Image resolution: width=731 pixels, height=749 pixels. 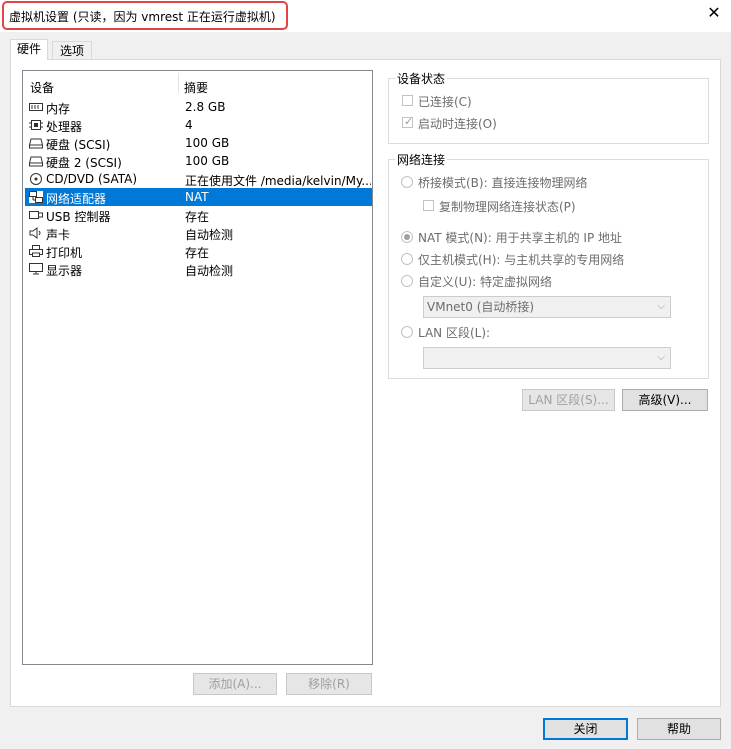 I want to click on device-name: 声卡, so click(x=58, y=235).